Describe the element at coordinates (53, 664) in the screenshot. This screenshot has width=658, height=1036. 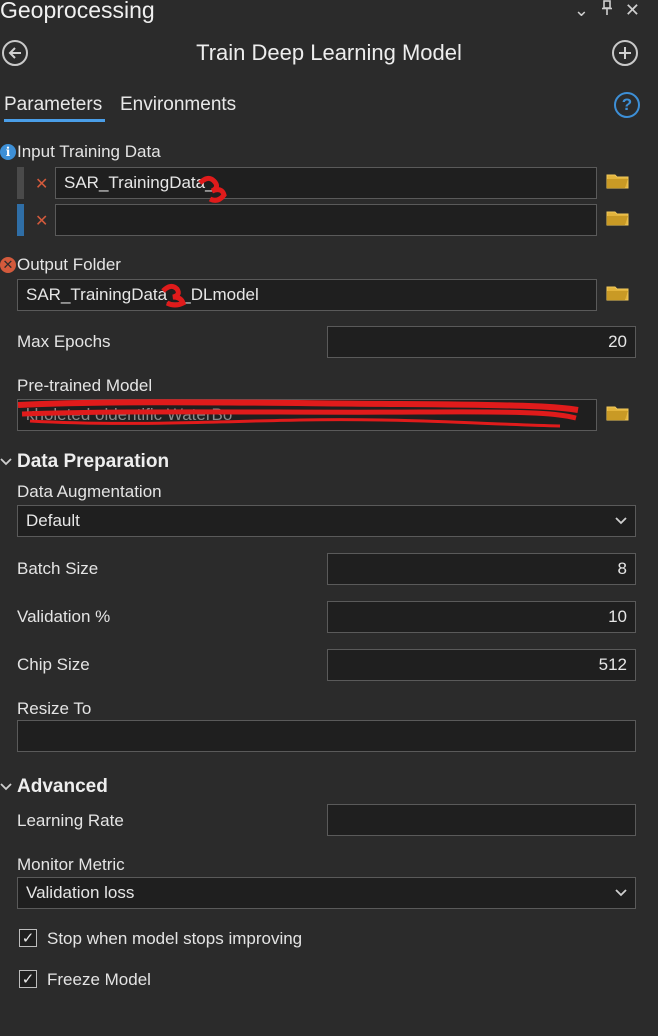
I see `chip-size-label: Chip Size` at that location.